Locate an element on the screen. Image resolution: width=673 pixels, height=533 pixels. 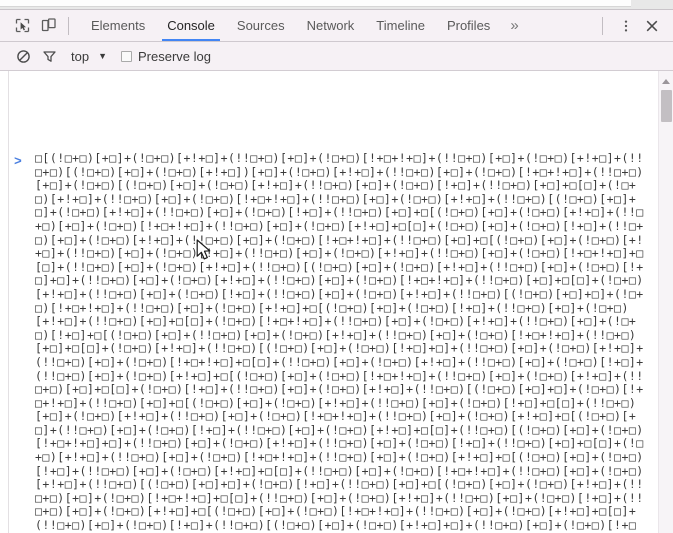
preserve-log-label: Preserve log is located at coordinates (174, 56).